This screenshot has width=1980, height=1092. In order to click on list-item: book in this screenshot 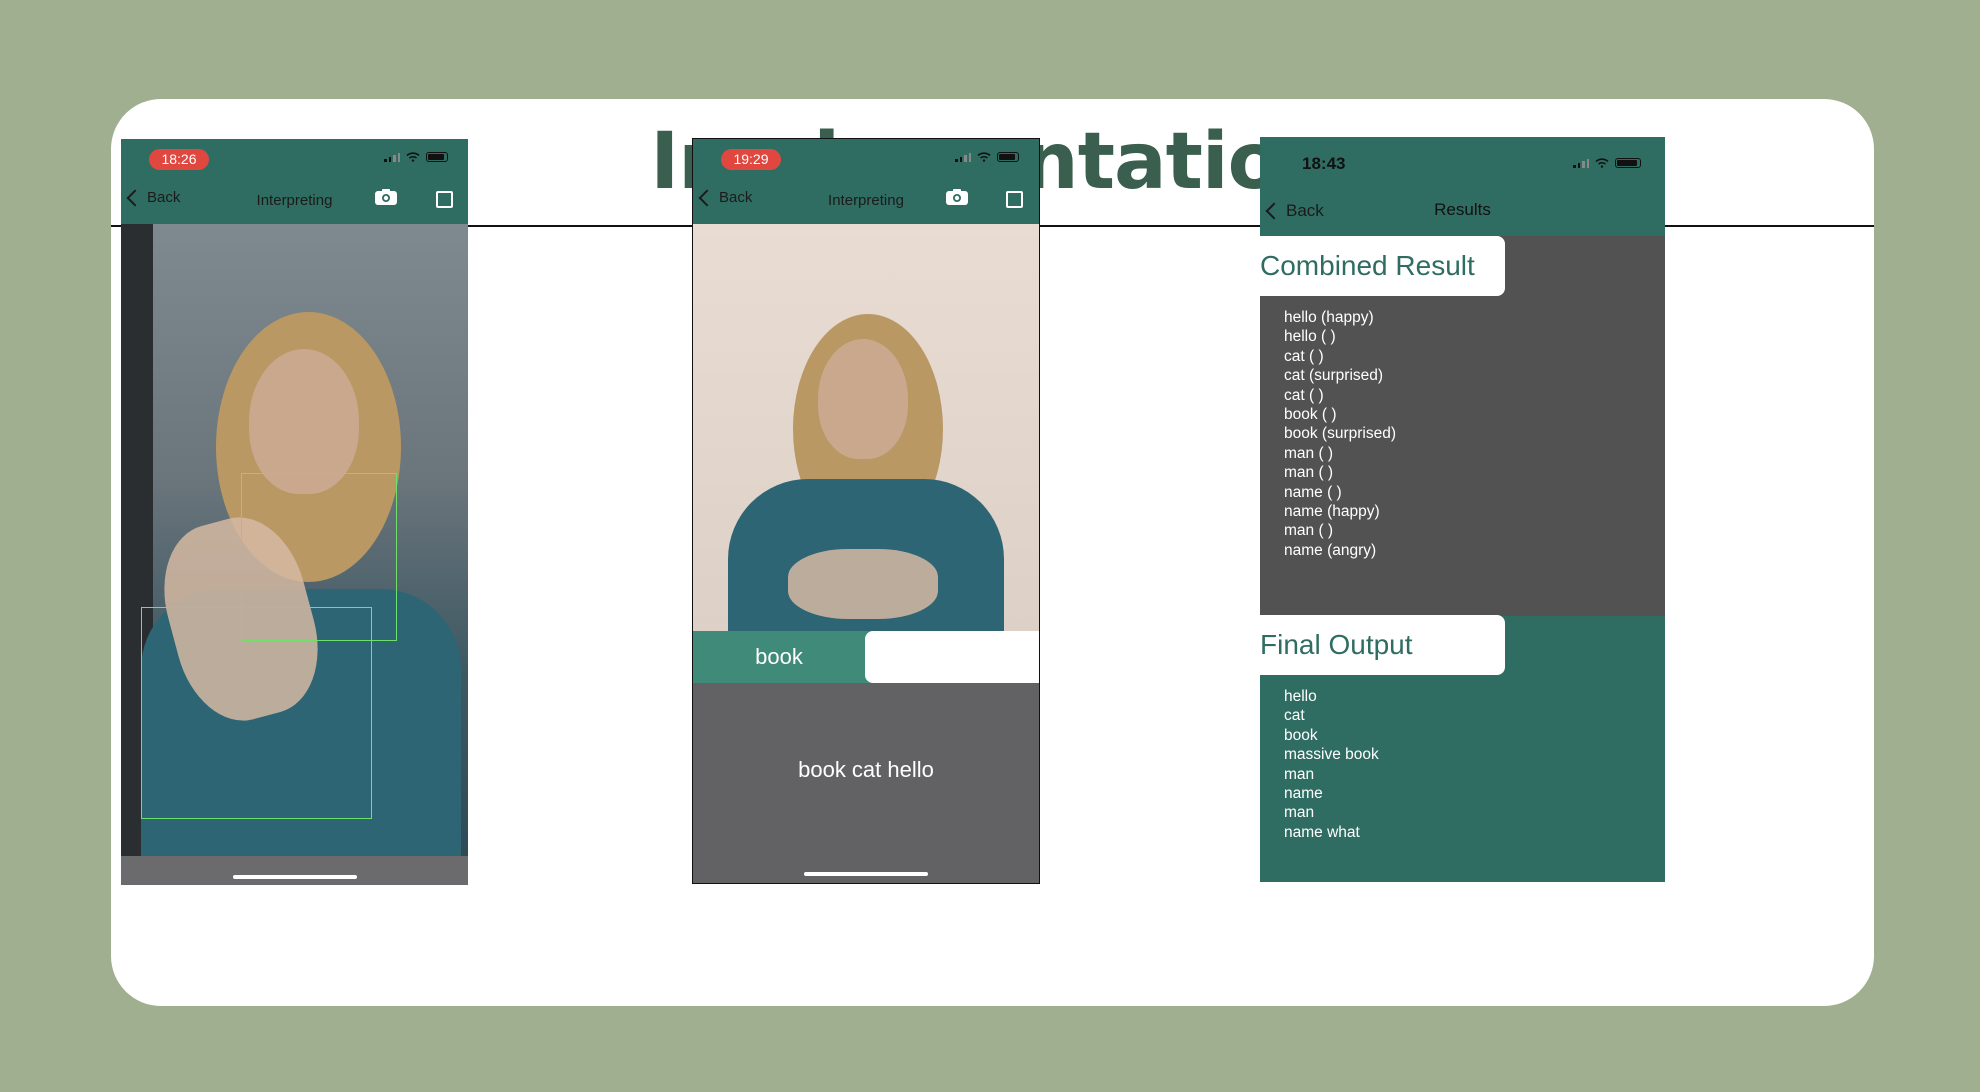, I will do `click(1301, 735)`.